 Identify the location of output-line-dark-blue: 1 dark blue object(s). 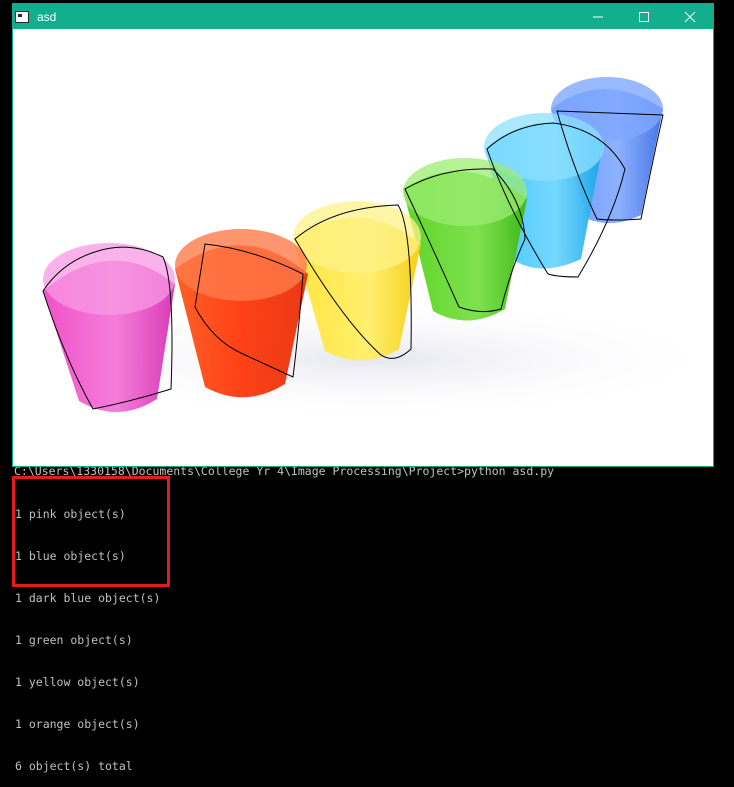
(88, 598).